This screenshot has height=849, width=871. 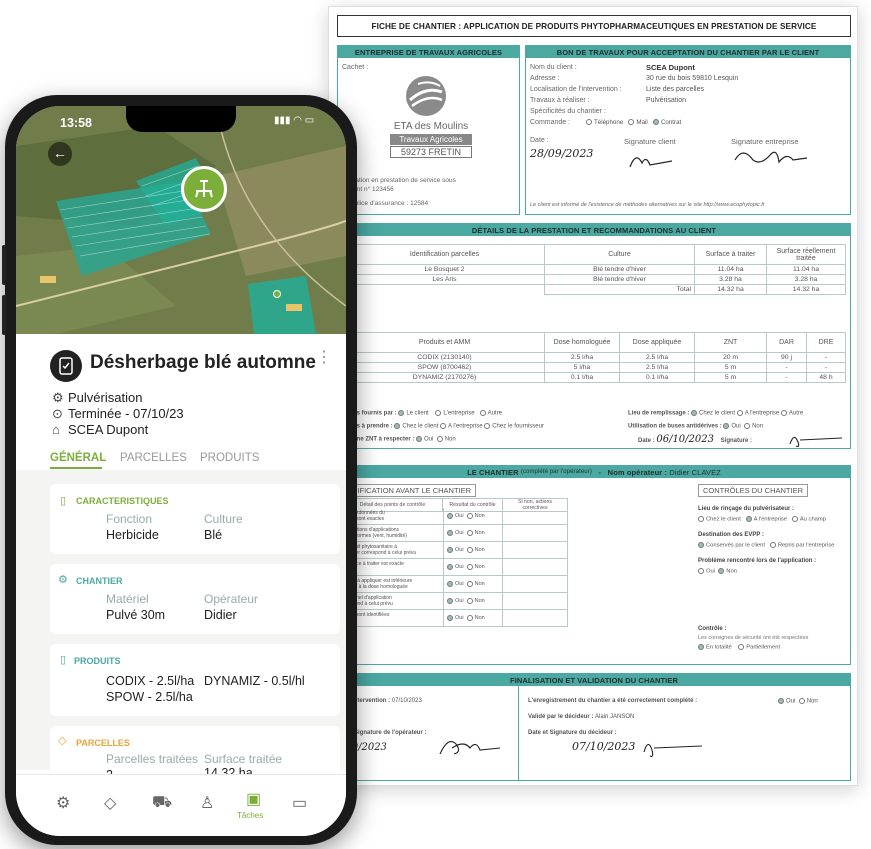 What do you see at coordinates (675, 89) in the screenshot?
I see `localisation-value: Liste des parcelles` at bounding box center [675, 89].